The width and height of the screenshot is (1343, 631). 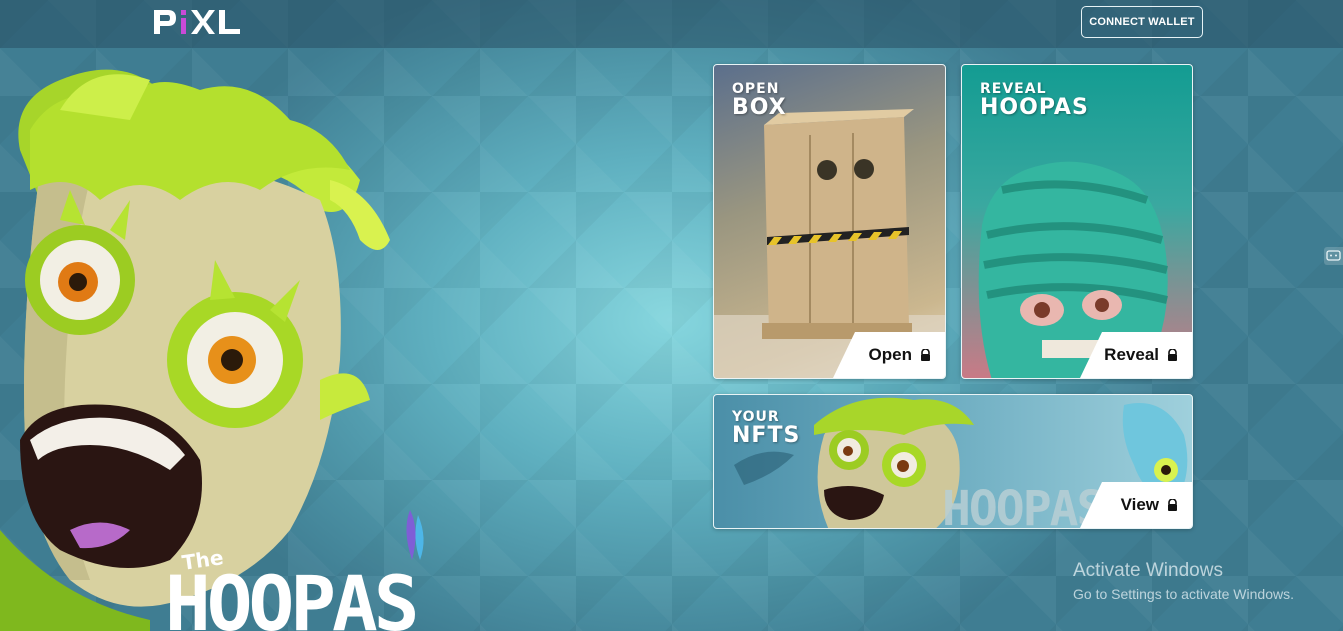 I want to click on reveal-hoopas-card: REVEAL HOOPAS Reveal, so click(x=1077, y=221).